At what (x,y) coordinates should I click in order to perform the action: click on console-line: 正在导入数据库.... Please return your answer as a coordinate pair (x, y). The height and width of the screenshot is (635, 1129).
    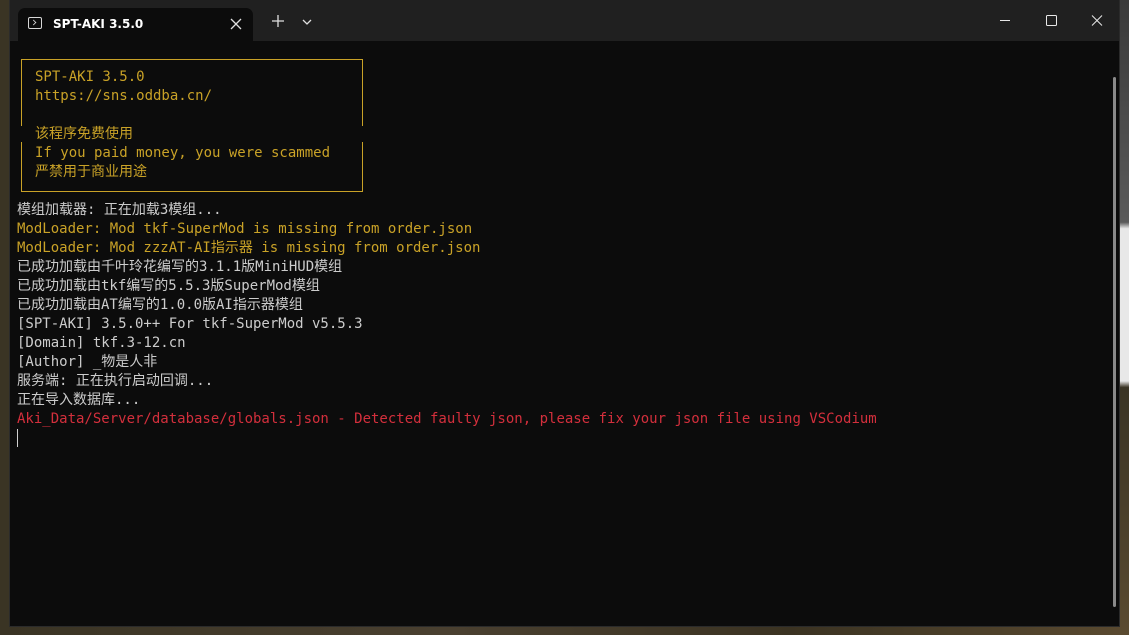
    Looking at the image, I should click on (79, 400).